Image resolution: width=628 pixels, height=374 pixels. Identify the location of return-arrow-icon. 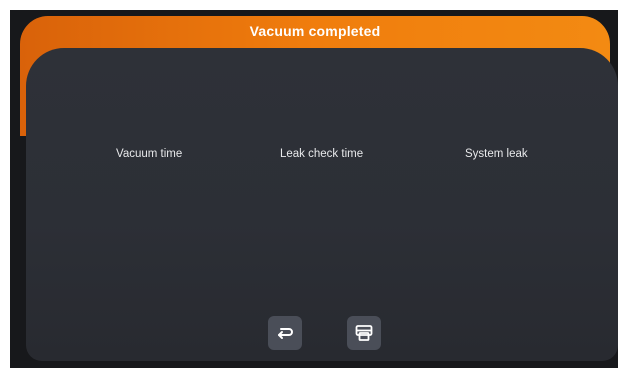
(285, 333).